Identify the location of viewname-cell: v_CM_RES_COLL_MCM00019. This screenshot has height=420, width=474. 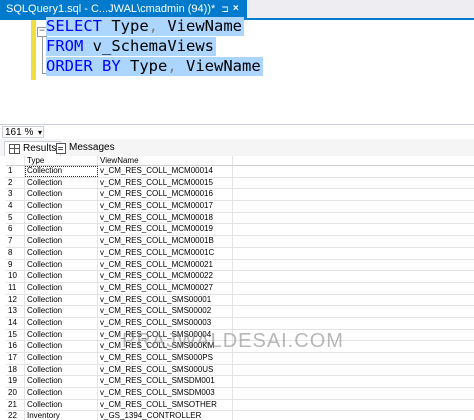
(165, 230).